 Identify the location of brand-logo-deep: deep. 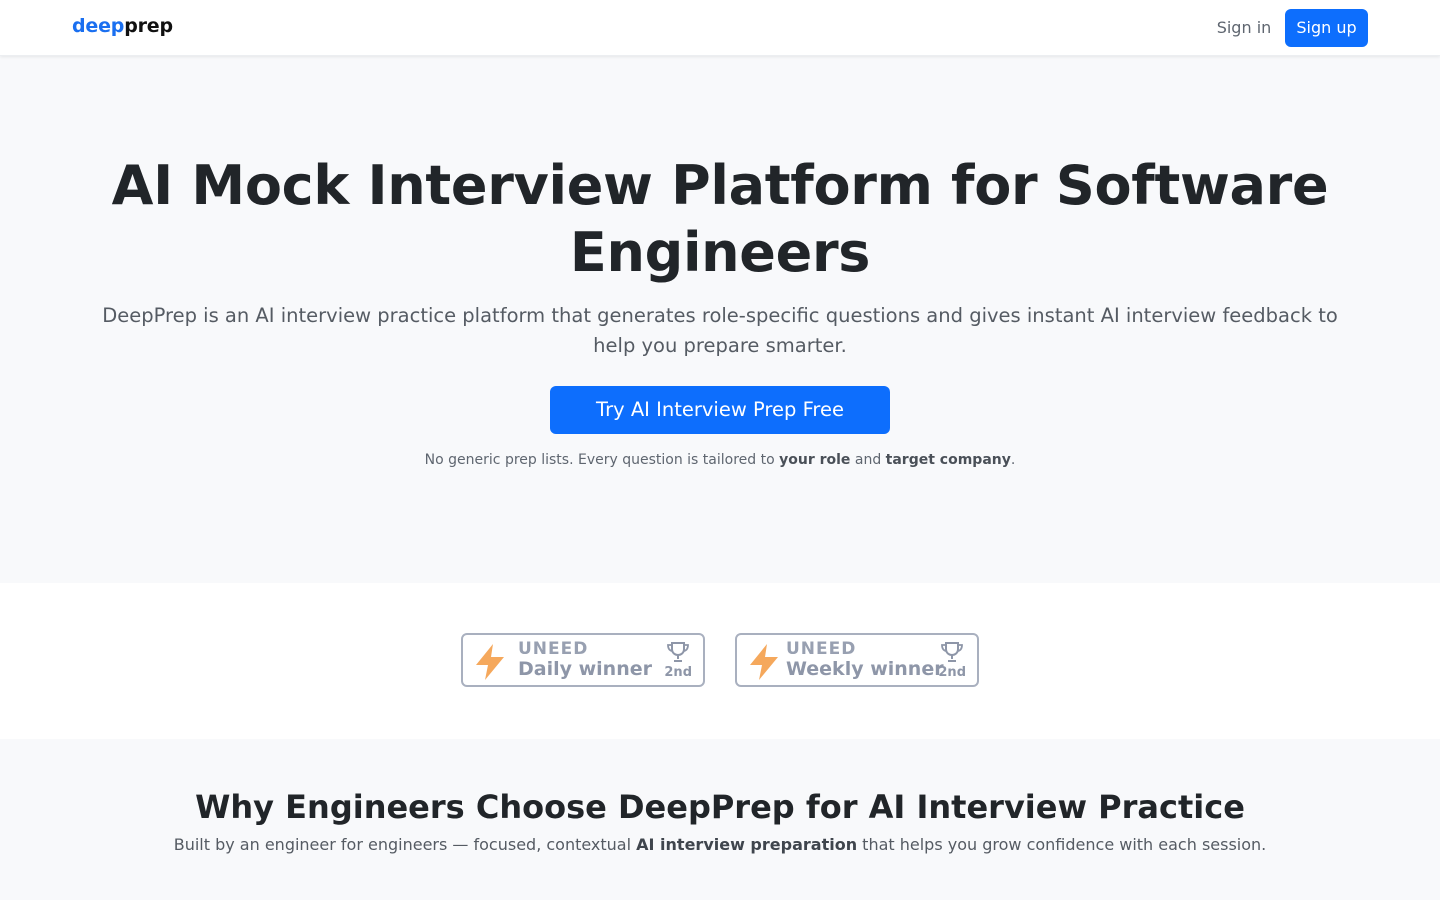
(98, 26).